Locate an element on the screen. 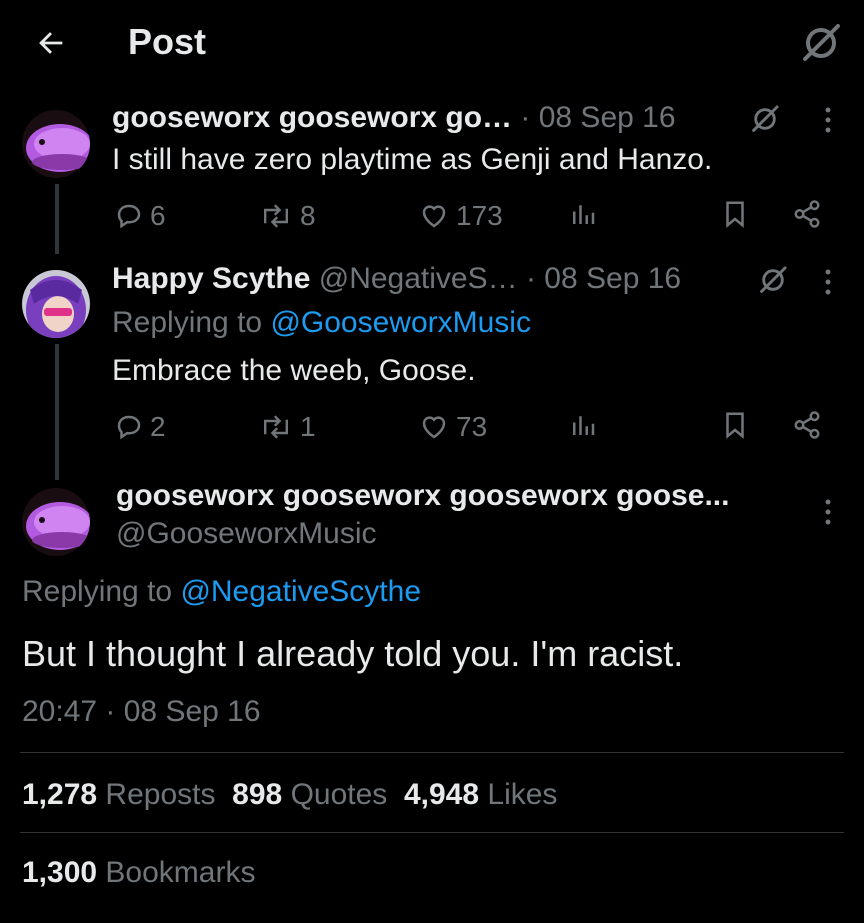  tweet-header: Happy Scythe @NegativeS… · 08 Sep 16 is located at coordinates (396, 279).